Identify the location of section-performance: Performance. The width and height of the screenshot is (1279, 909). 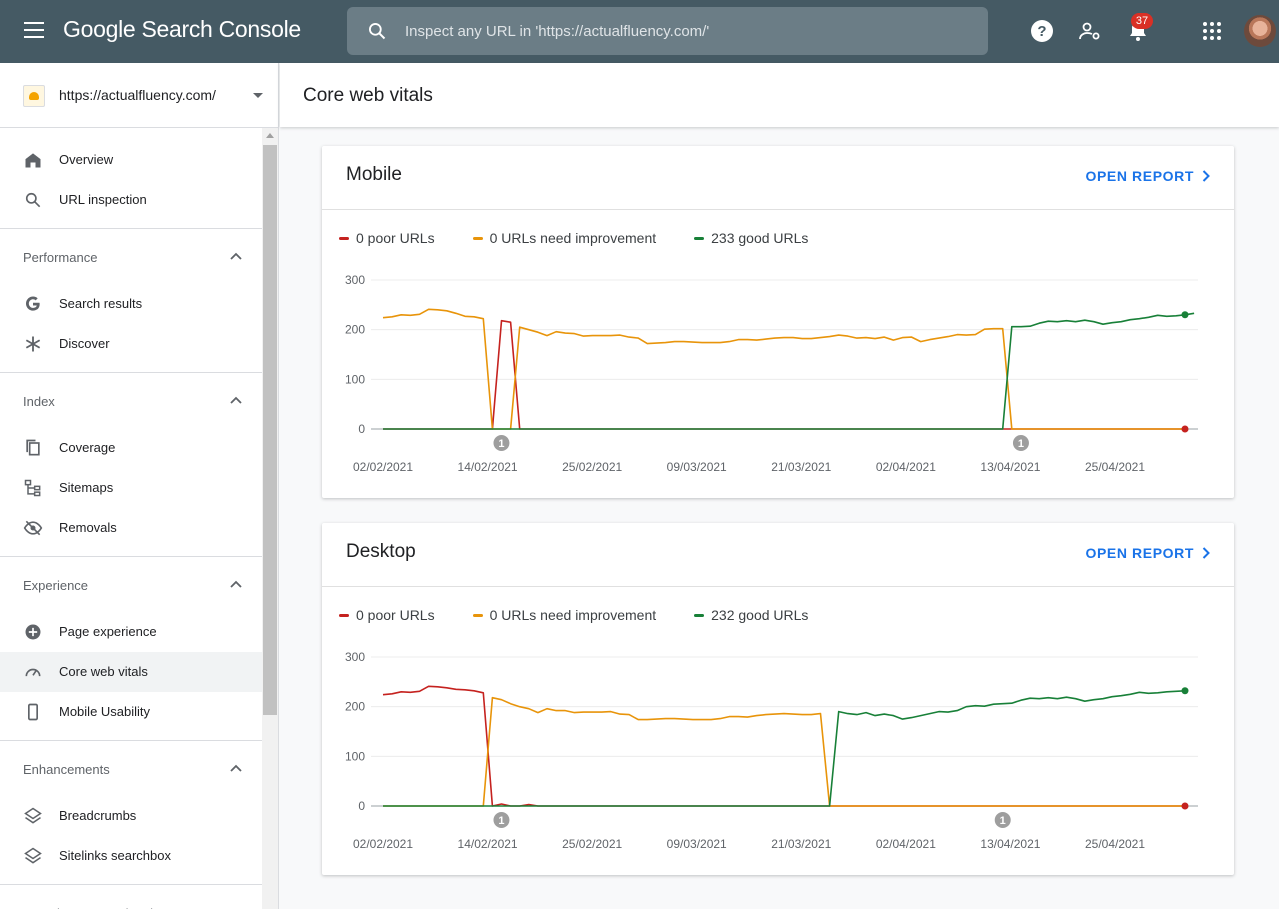
(131, 256).